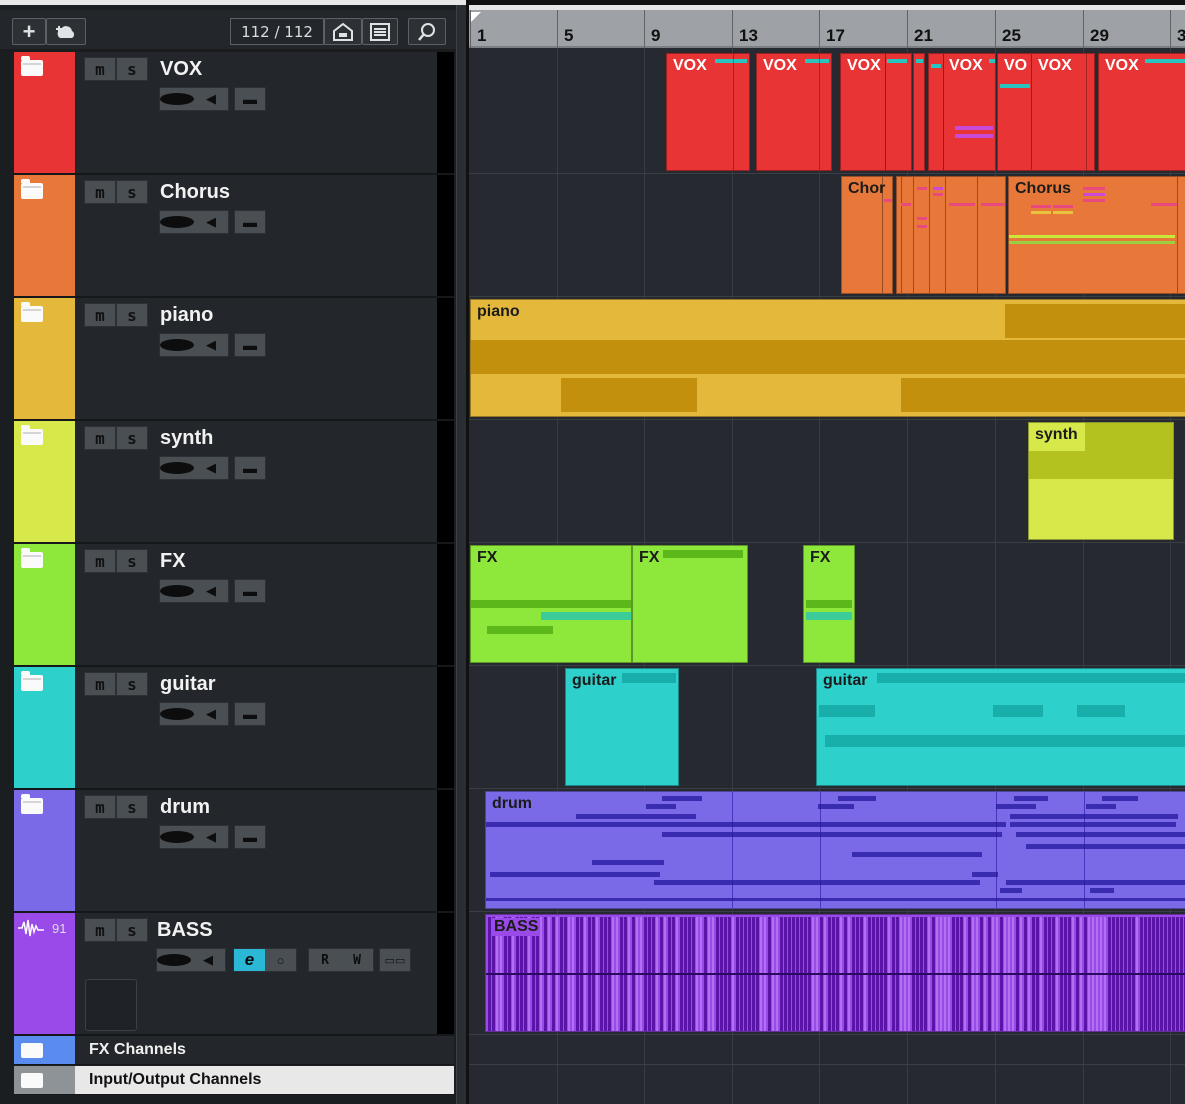 The width and height of the screenshot is (1185, 1104). What do you see at coordinates (427, 31) in the screenshot?
I see `search-tracks-button` at bounding box center [427, 31].